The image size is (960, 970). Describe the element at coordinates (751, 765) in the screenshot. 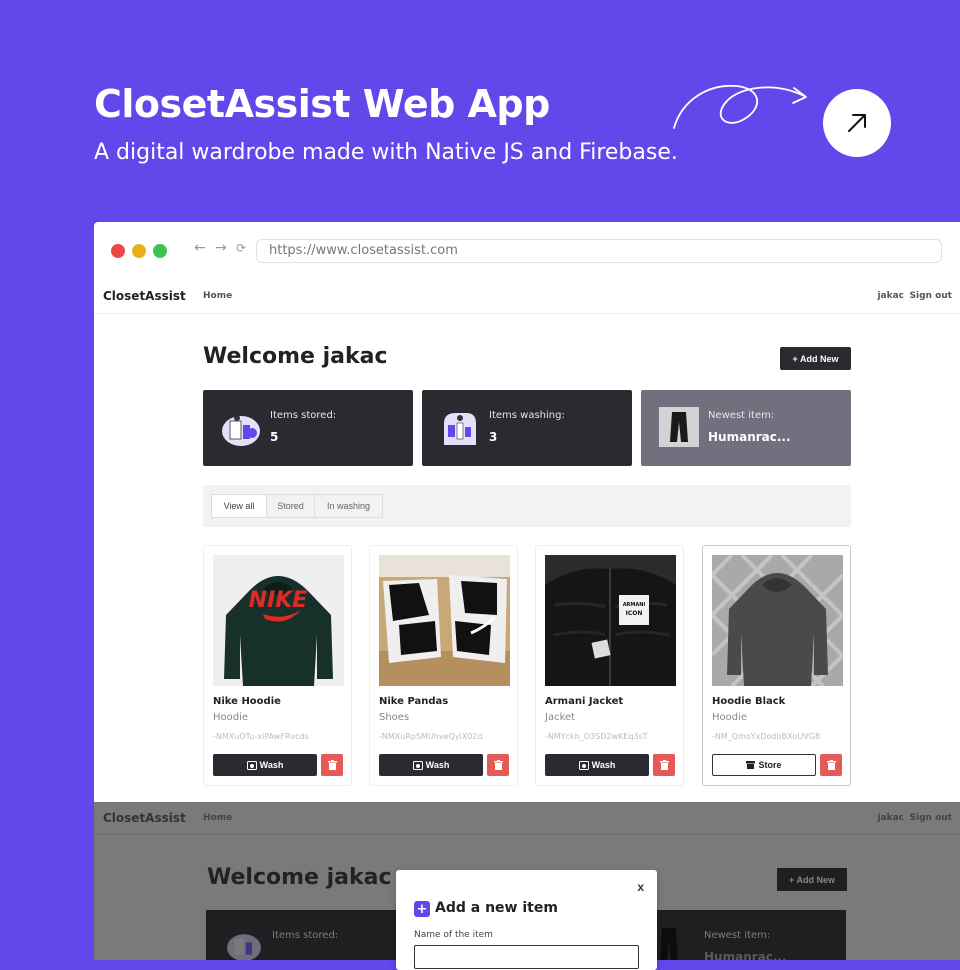

I see `archive-box-icon` at that location.